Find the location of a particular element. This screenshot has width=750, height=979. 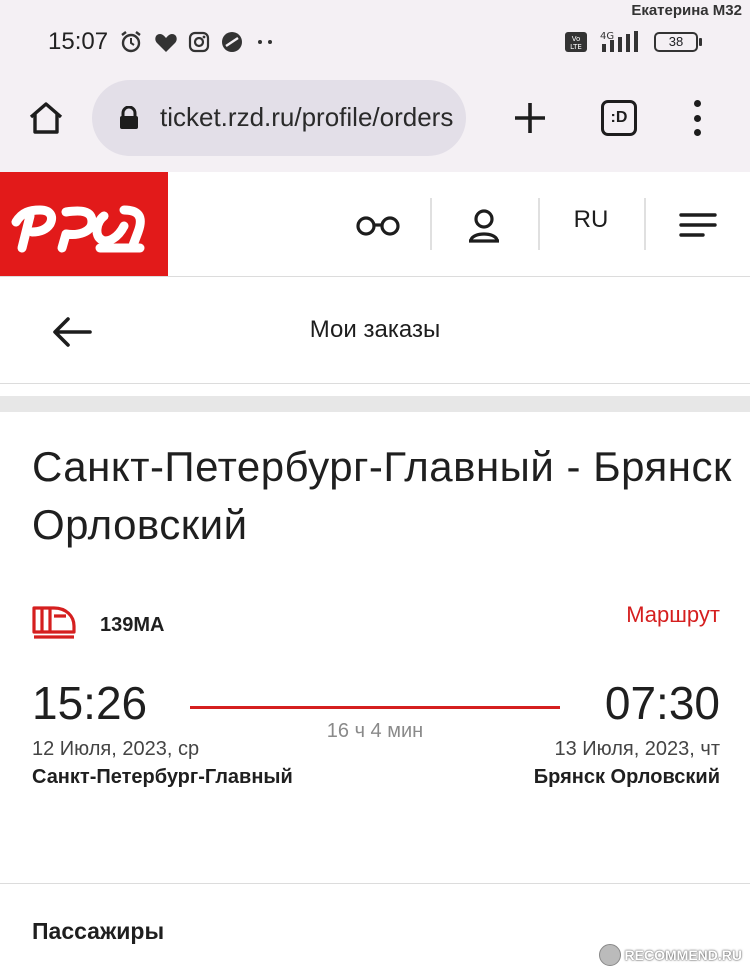

watermark-username: Екатерина М32 is located at coordinates (686, 10).